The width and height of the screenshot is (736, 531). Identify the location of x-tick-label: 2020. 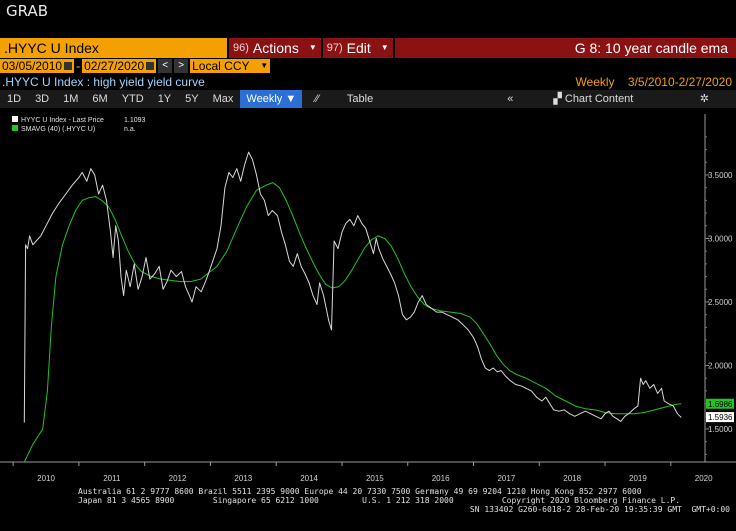
(704, 478).